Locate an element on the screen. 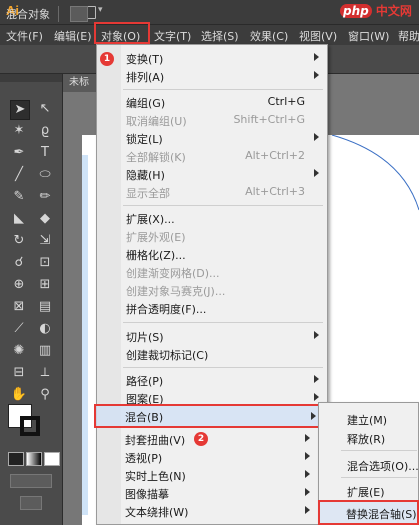  submenu-item-expand: 扩展(E) is located at coordinates (368, 491).